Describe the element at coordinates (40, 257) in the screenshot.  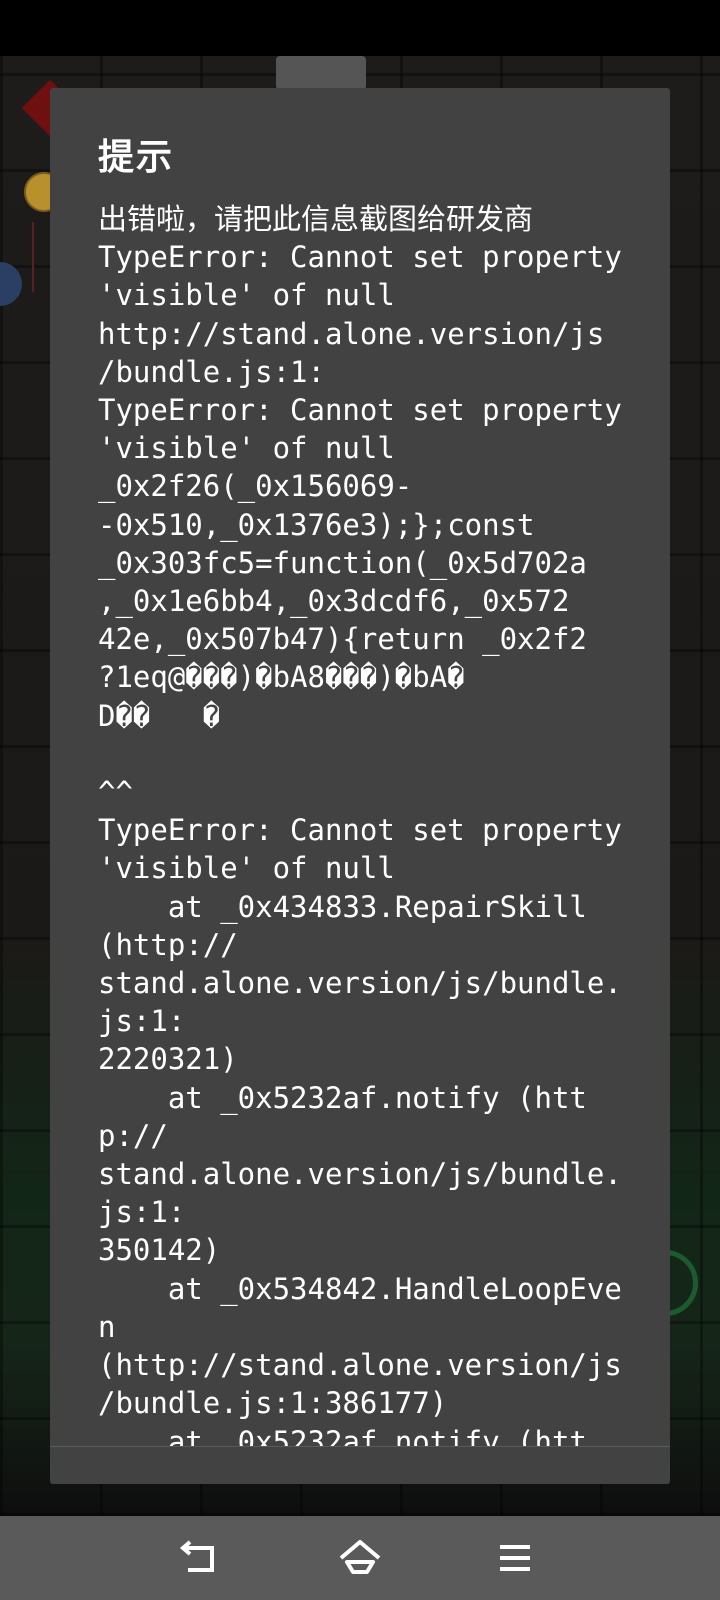
I see `game-sword-icon` at that location.